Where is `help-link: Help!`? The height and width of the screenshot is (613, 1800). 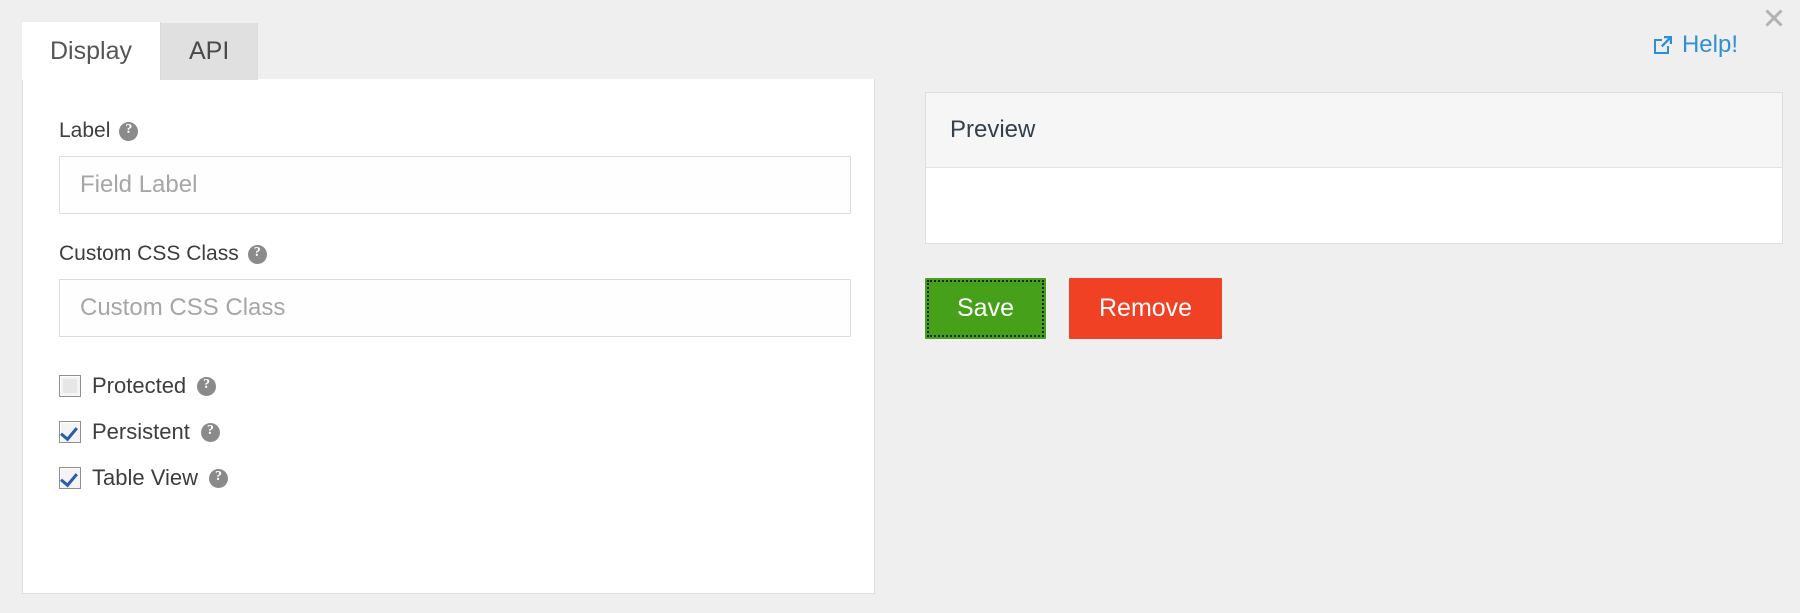 help-link: Help! is located at coordinates (1694, 45).